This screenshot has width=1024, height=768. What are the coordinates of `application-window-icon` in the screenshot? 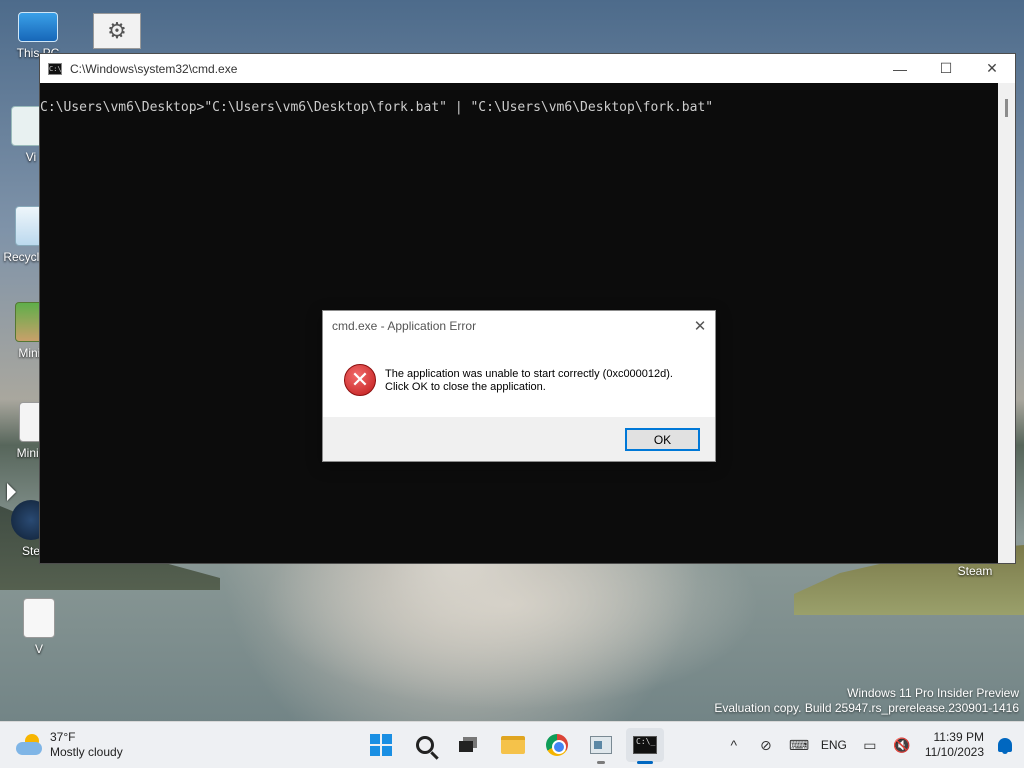 It's located at (601, 745).